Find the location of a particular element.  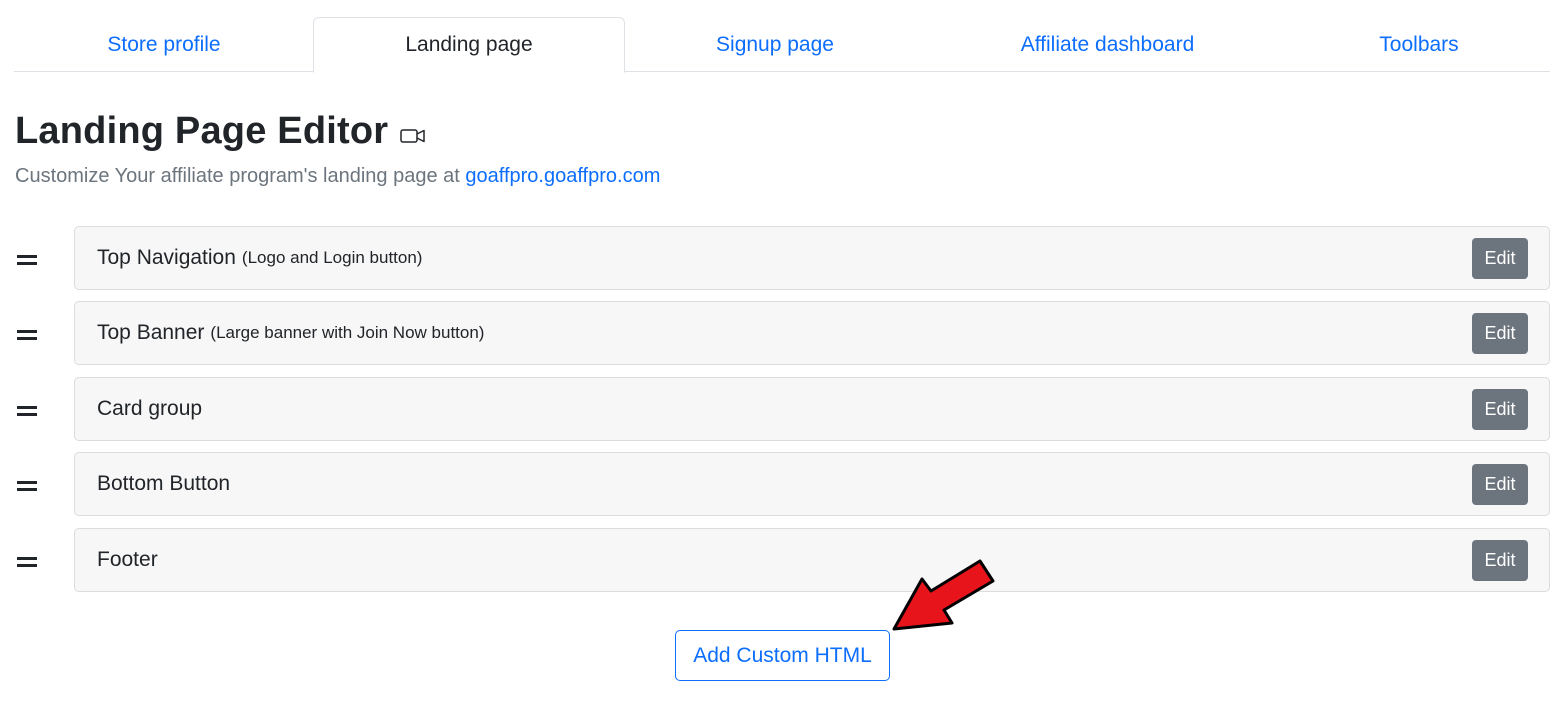

tab-signup-page: Signup page is located at coordinates (775, 44).